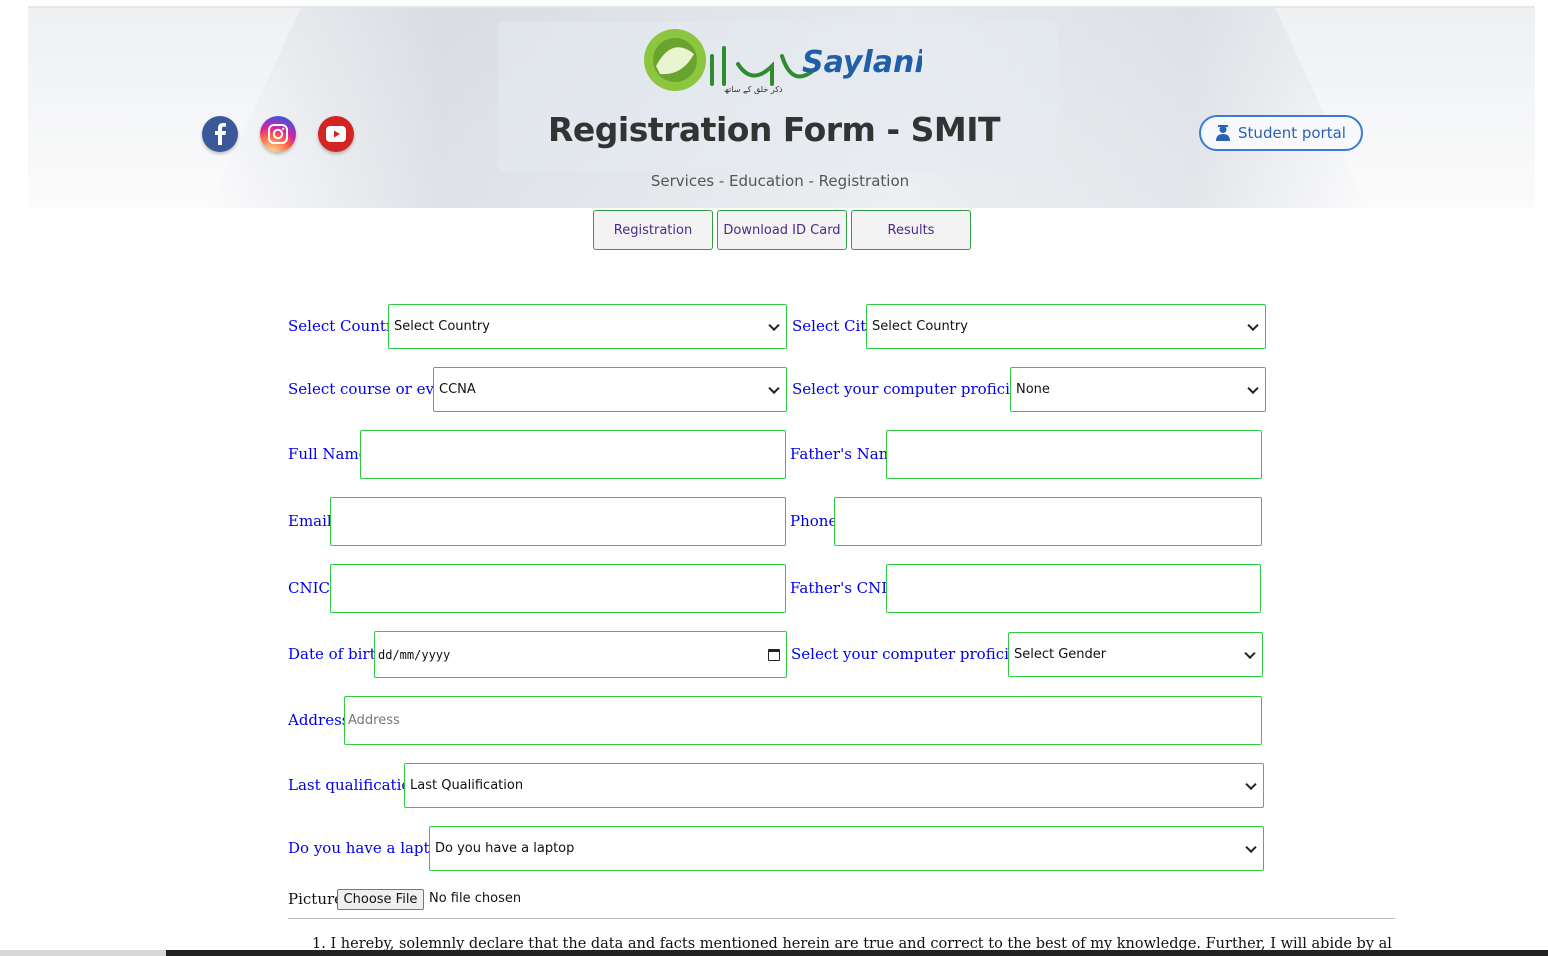 This screenshot has width=1548, height=956. Describe the element at coordinates (354, 785) in the screenshot. I see `qualification-label: Last qualification` at that location.